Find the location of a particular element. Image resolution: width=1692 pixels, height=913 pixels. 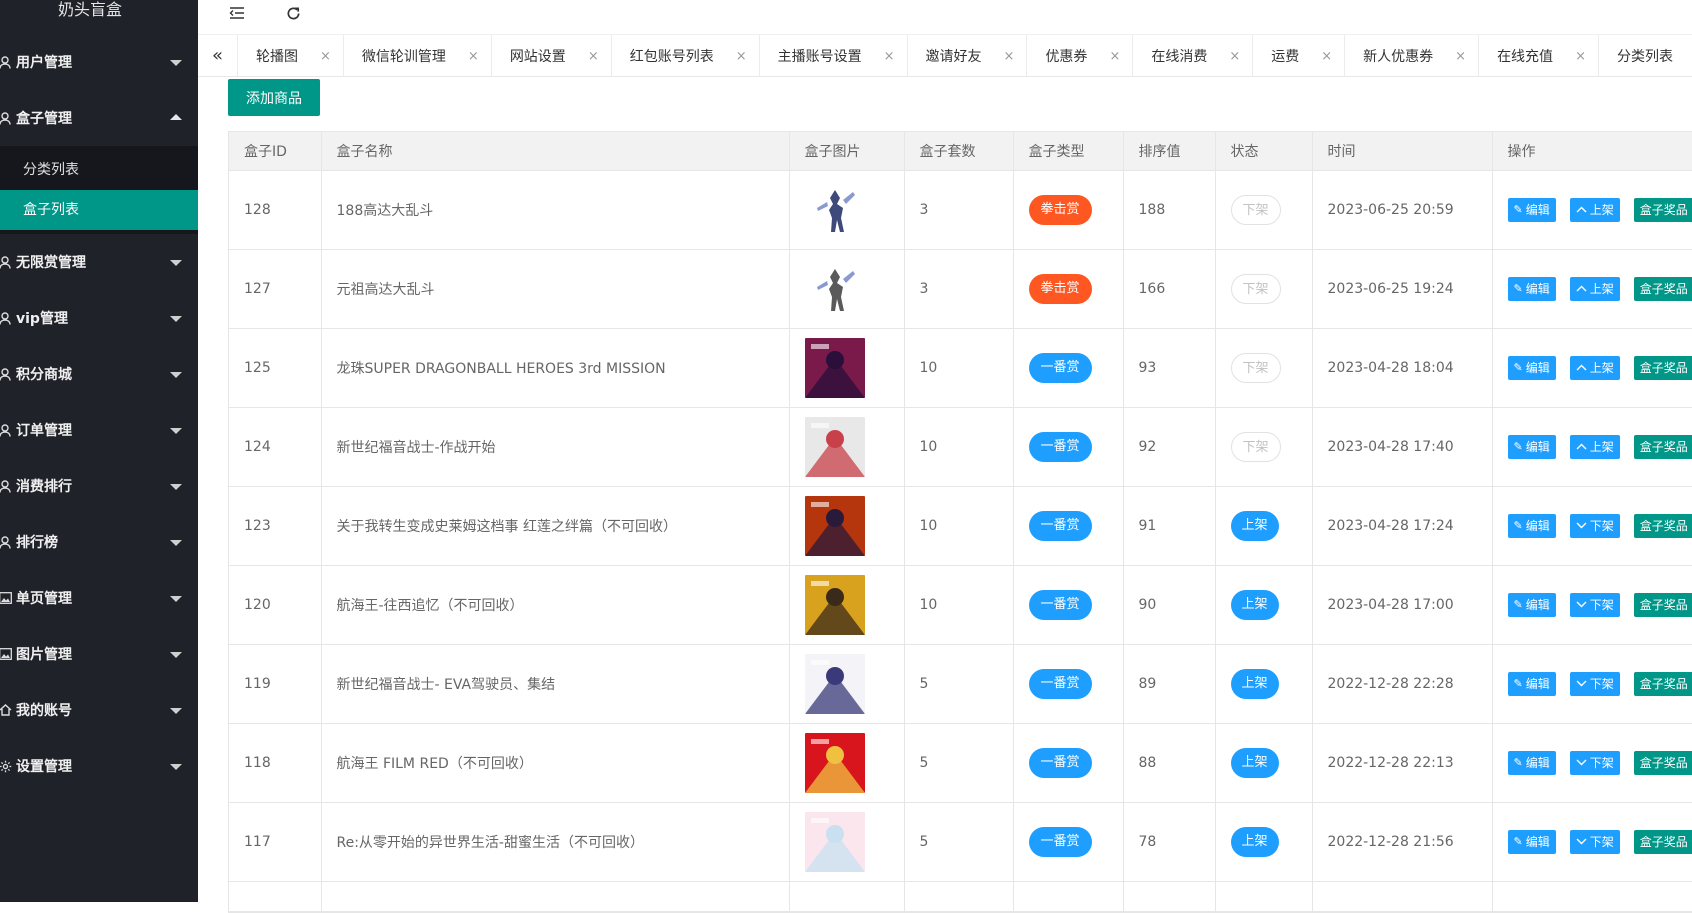

cell-actions: ✎编辑下架盒子奖品 is located at coordinates (1592, 525).